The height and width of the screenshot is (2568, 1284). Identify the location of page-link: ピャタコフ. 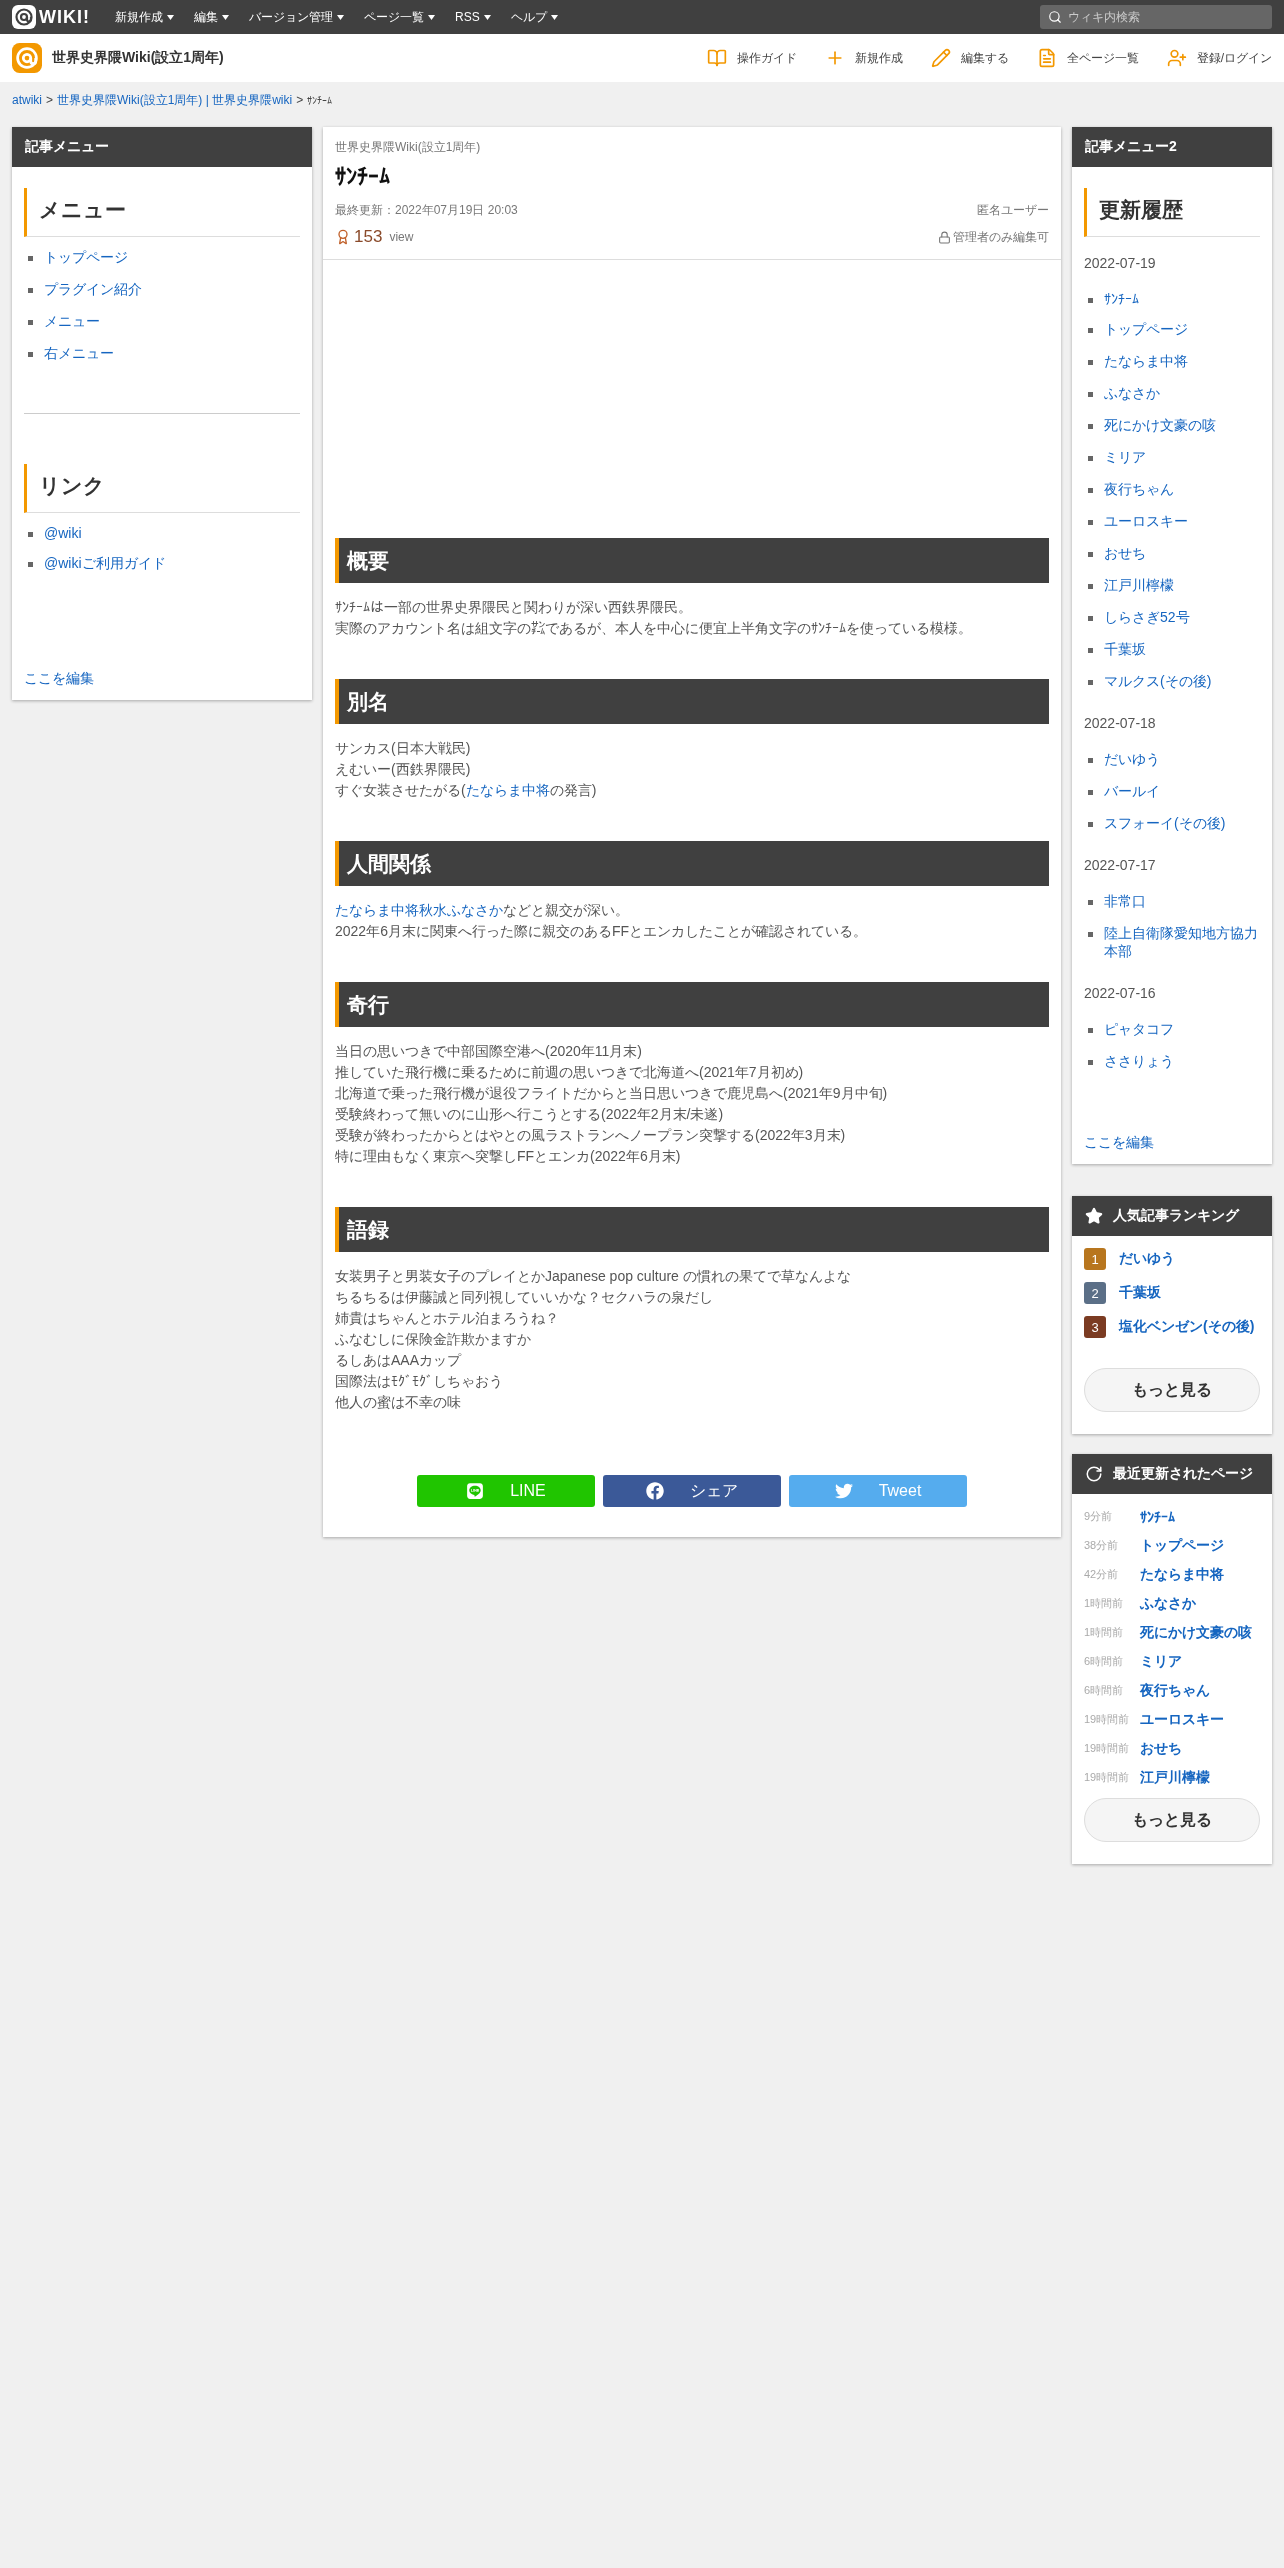
(1139, 1030).